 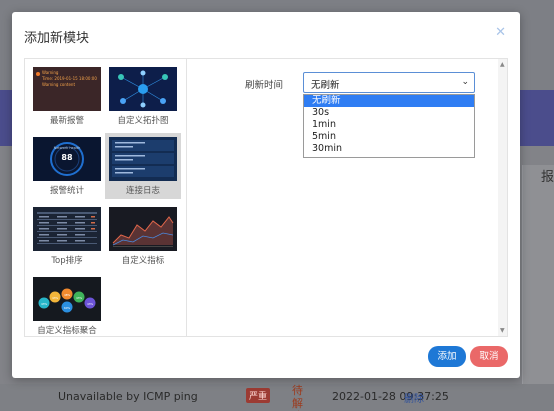 I want to click on refresh-time-dropdown: 无刷新 30s 1min 5min 30min, so click(x=389, y=126).